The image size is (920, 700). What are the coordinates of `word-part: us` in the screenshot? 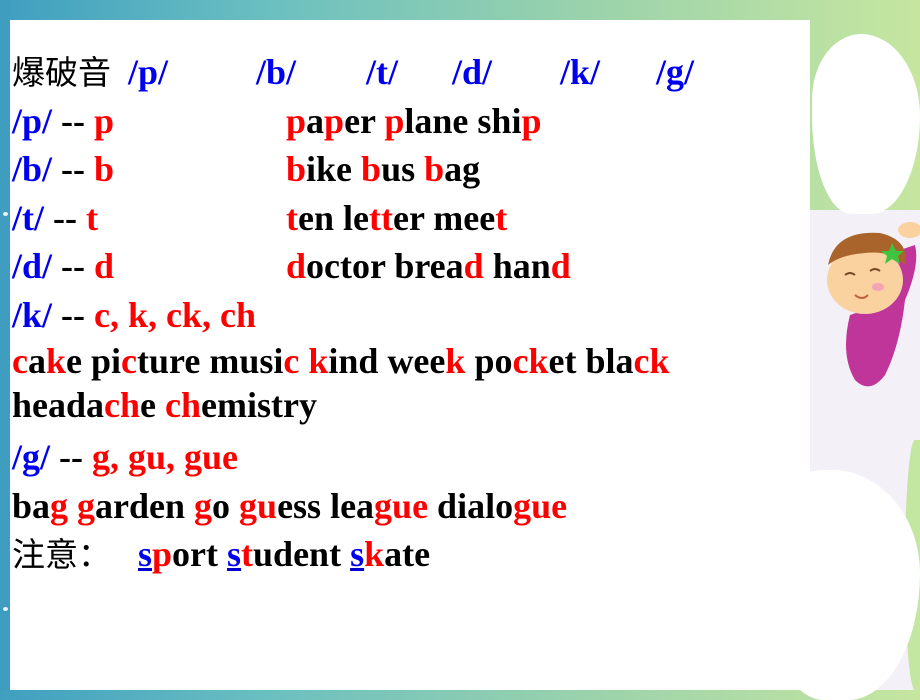 It's located at (398, 169).